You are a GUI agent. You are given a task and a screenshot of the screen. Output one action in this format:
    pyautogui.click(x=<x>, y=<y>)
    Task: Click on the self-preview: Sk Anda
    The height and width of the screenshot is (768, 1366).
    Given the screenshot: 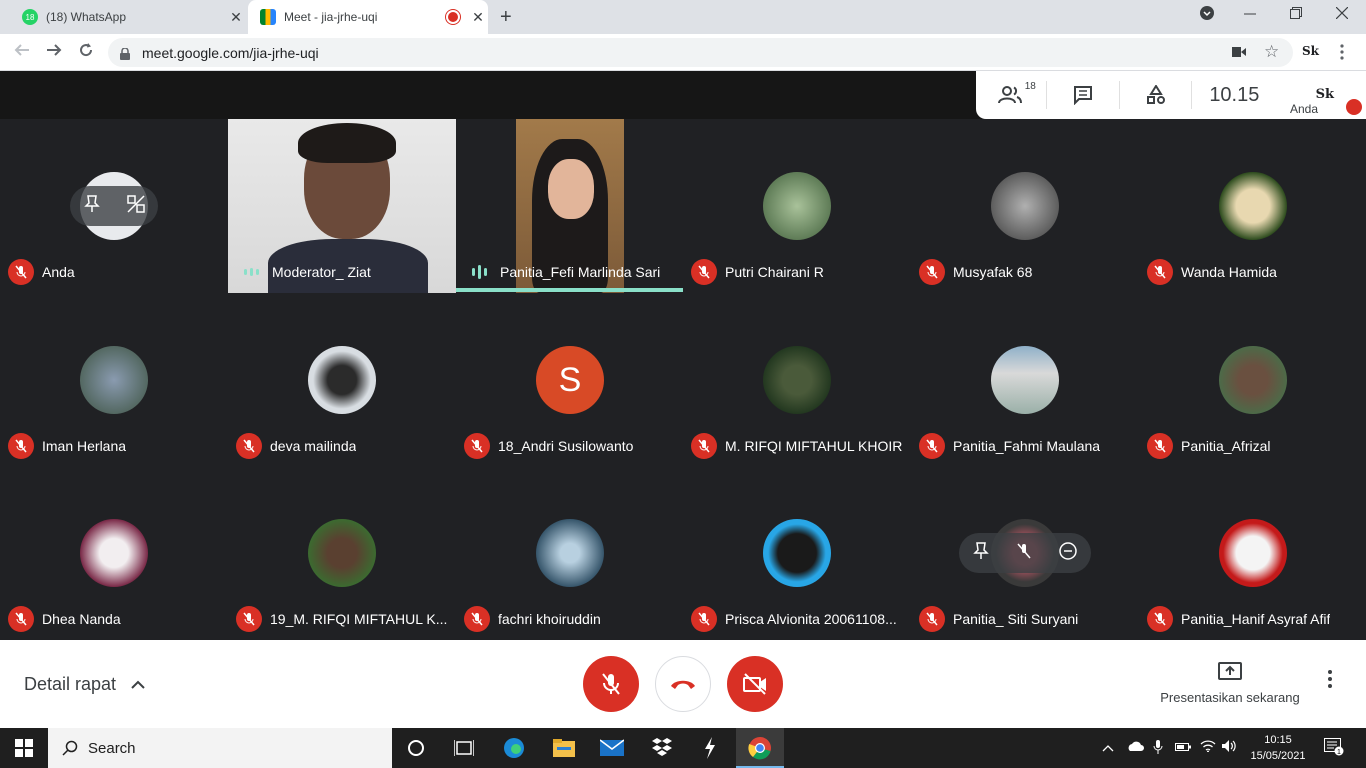 What is the action you would take?
    pyautogui.click(x=1321, y=95)
    